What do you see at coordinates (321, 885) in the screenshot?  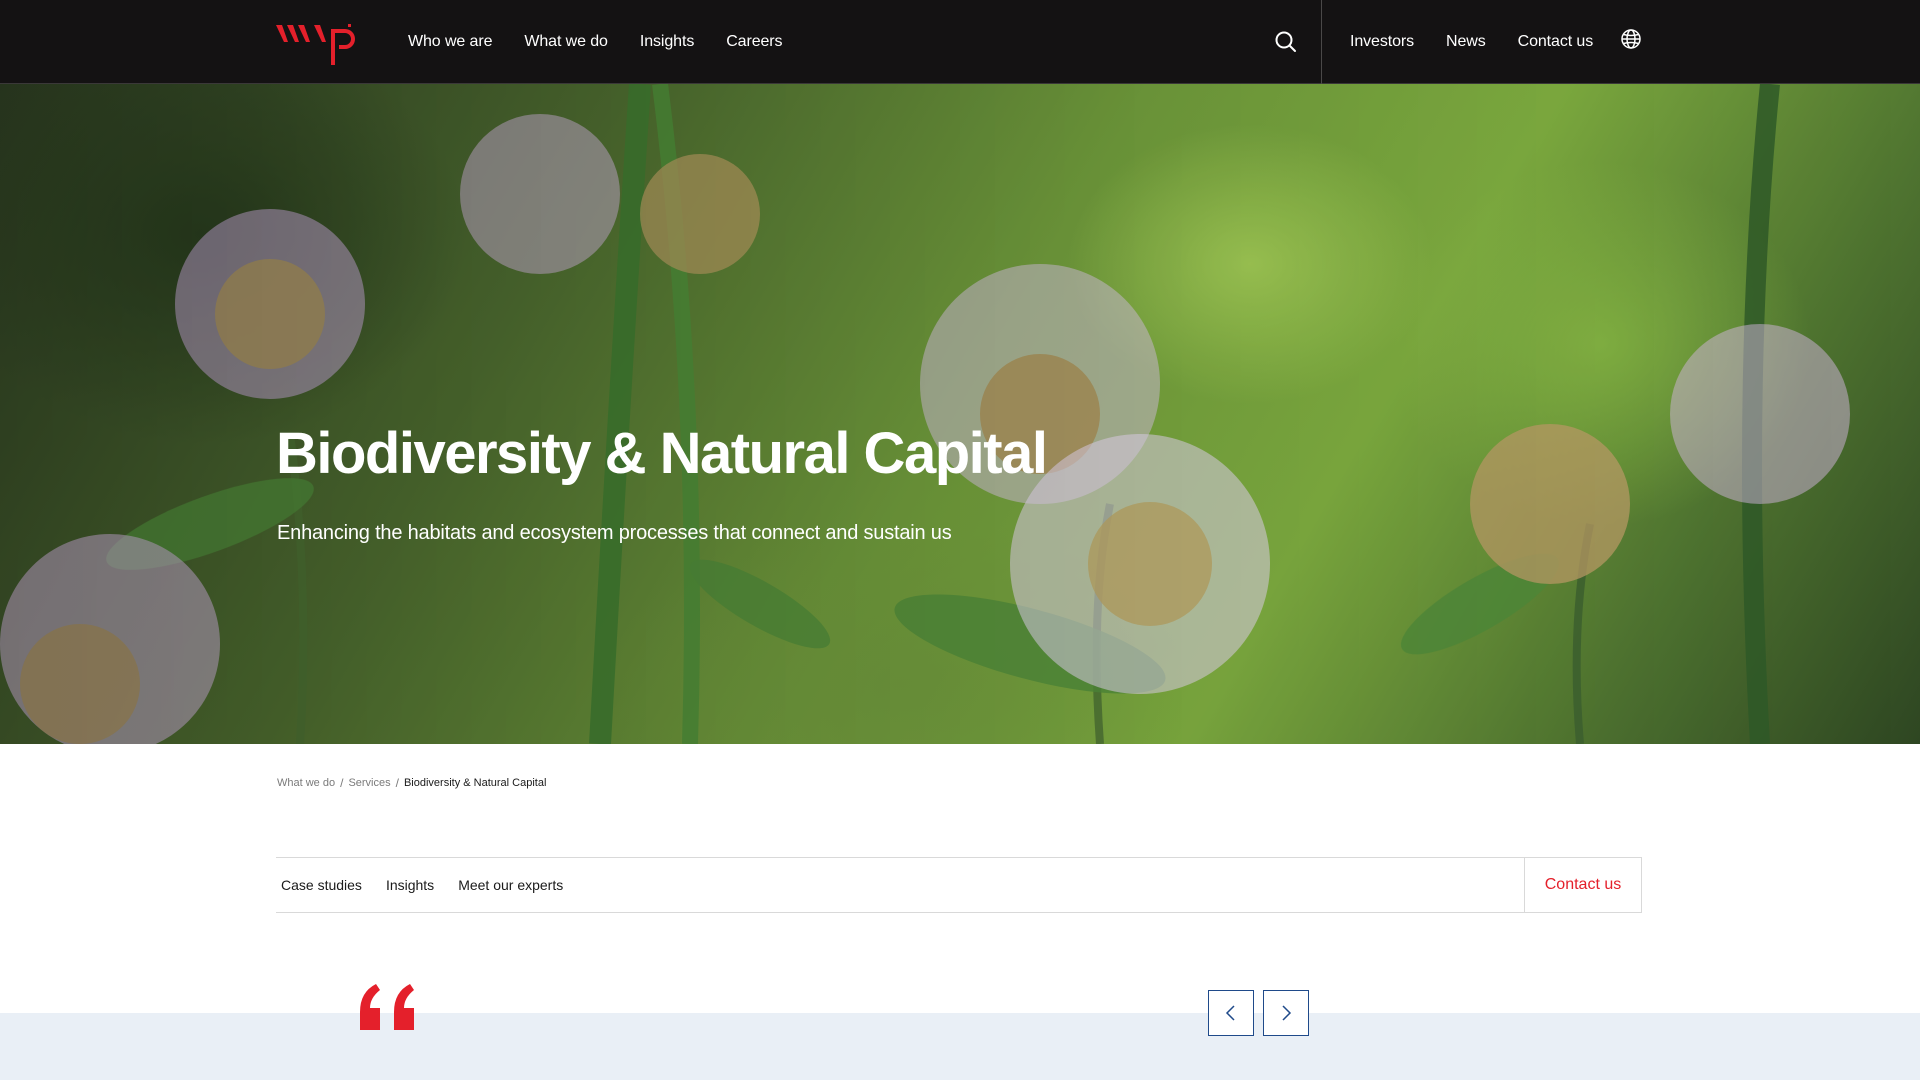 I see `section-link-case-studies: Case studies` at bounding box center [321, 885].